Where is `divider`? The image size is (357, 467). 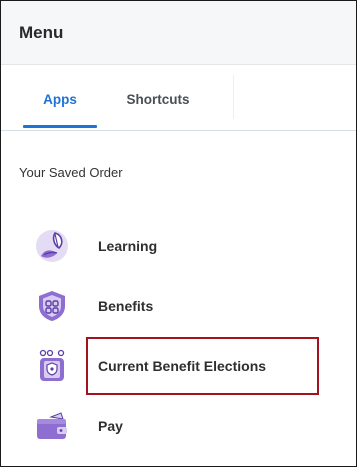
divider is located at coordinates (178, 130).